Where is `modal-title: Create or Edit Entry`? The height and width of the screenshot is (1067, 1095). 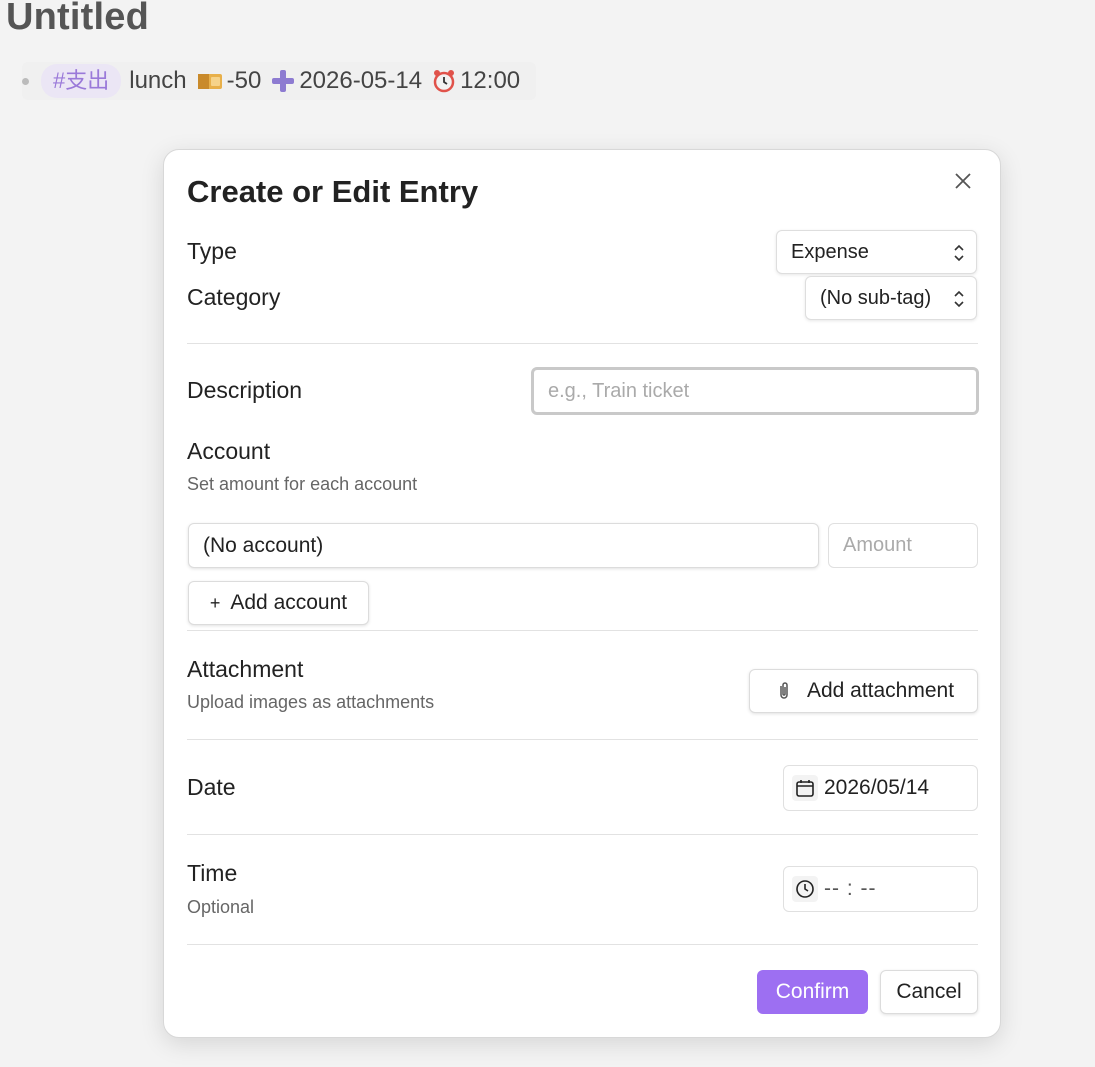 modal-title: Create or Edit Entry is located at coordinates (333, 191).